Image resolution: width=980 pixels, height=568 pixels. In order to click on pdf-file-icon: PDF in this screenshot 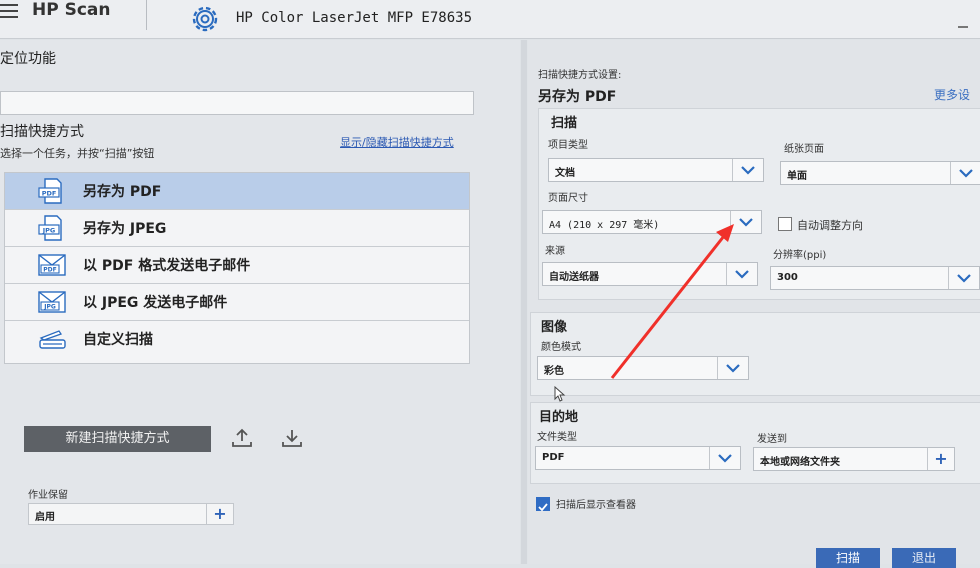, I will do `click(50, 191)`.